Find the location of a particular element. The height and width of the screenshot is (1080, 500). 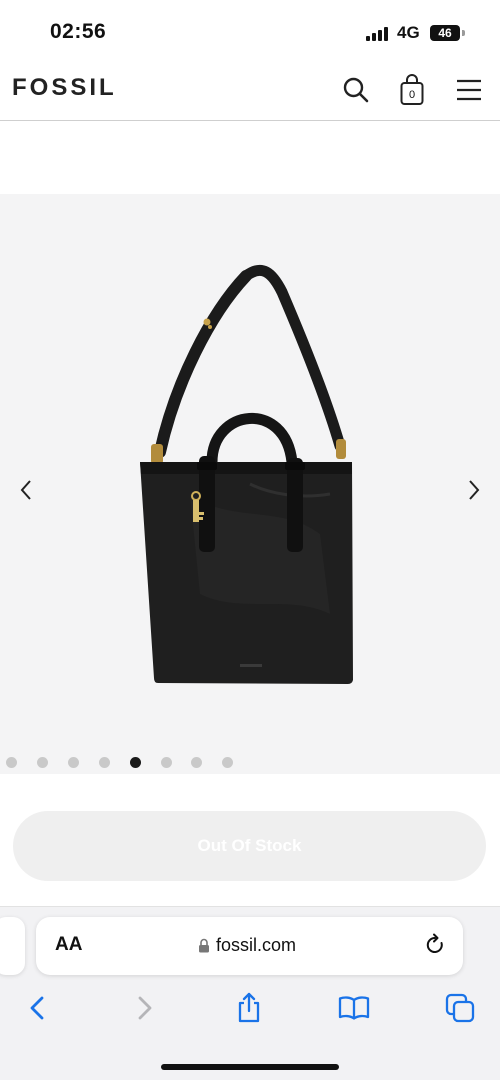

tabs-icon is located at coordinates (460, 1008).